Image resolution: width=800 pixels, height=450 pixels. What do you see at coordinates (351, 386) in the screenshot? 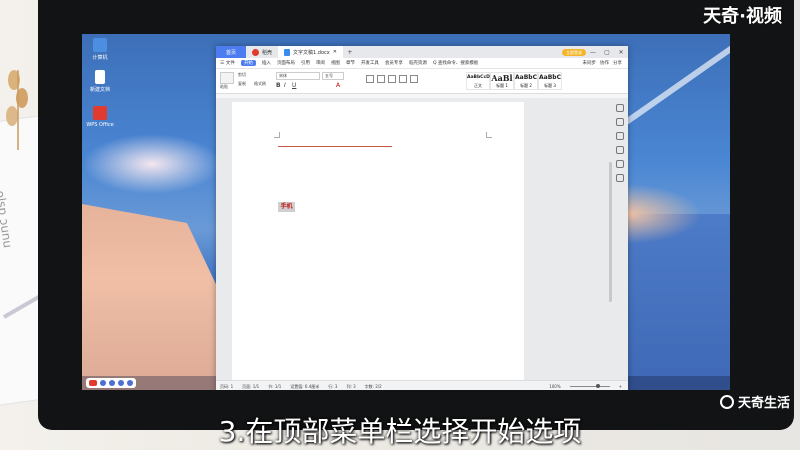
I see `status-column: 列: 3` at bounding box center [351, 386].